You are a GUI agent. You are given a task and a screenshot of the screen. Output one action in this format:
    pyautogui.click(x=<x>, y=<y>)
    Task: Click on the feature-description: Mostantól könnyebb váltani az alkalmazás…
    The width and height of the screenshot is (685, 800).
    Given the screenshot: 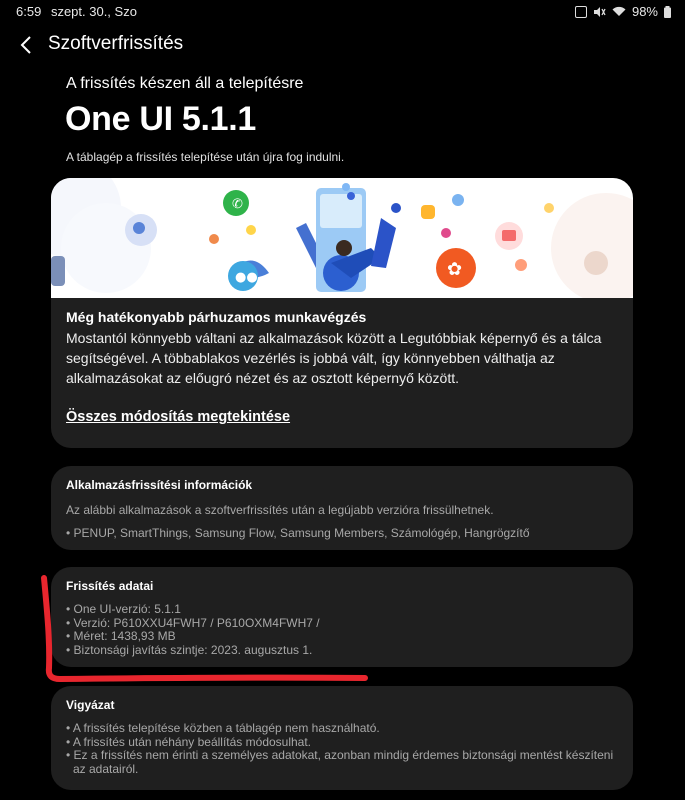 What is the action you would take?
    pyautogui.click(x=334, y=358)
    